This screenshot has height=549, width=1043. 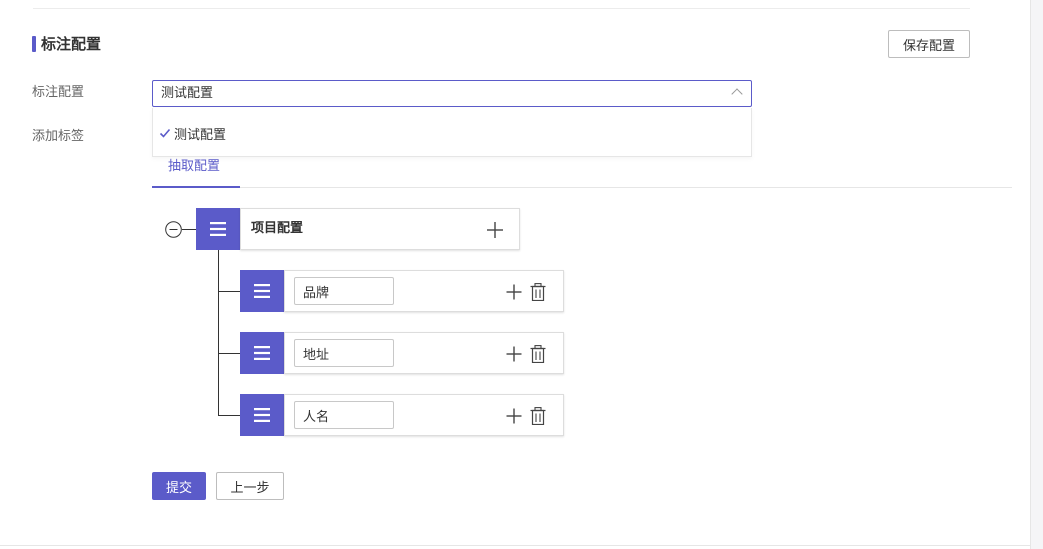 What do you see at coordinates (250, 486) in the screenshot?
I see `previous-step-button: 上一步` at bounding box center [250, 486].